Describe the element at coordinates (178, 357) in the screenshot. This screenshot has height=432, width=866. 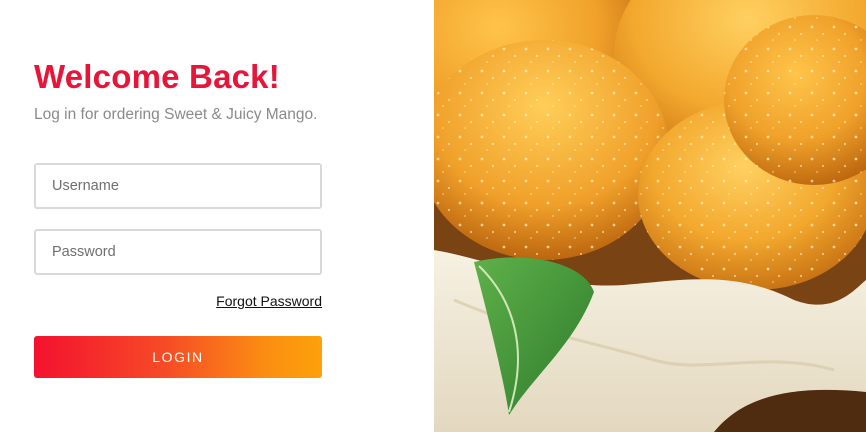
I see `login-button: LOGIN` at that location.